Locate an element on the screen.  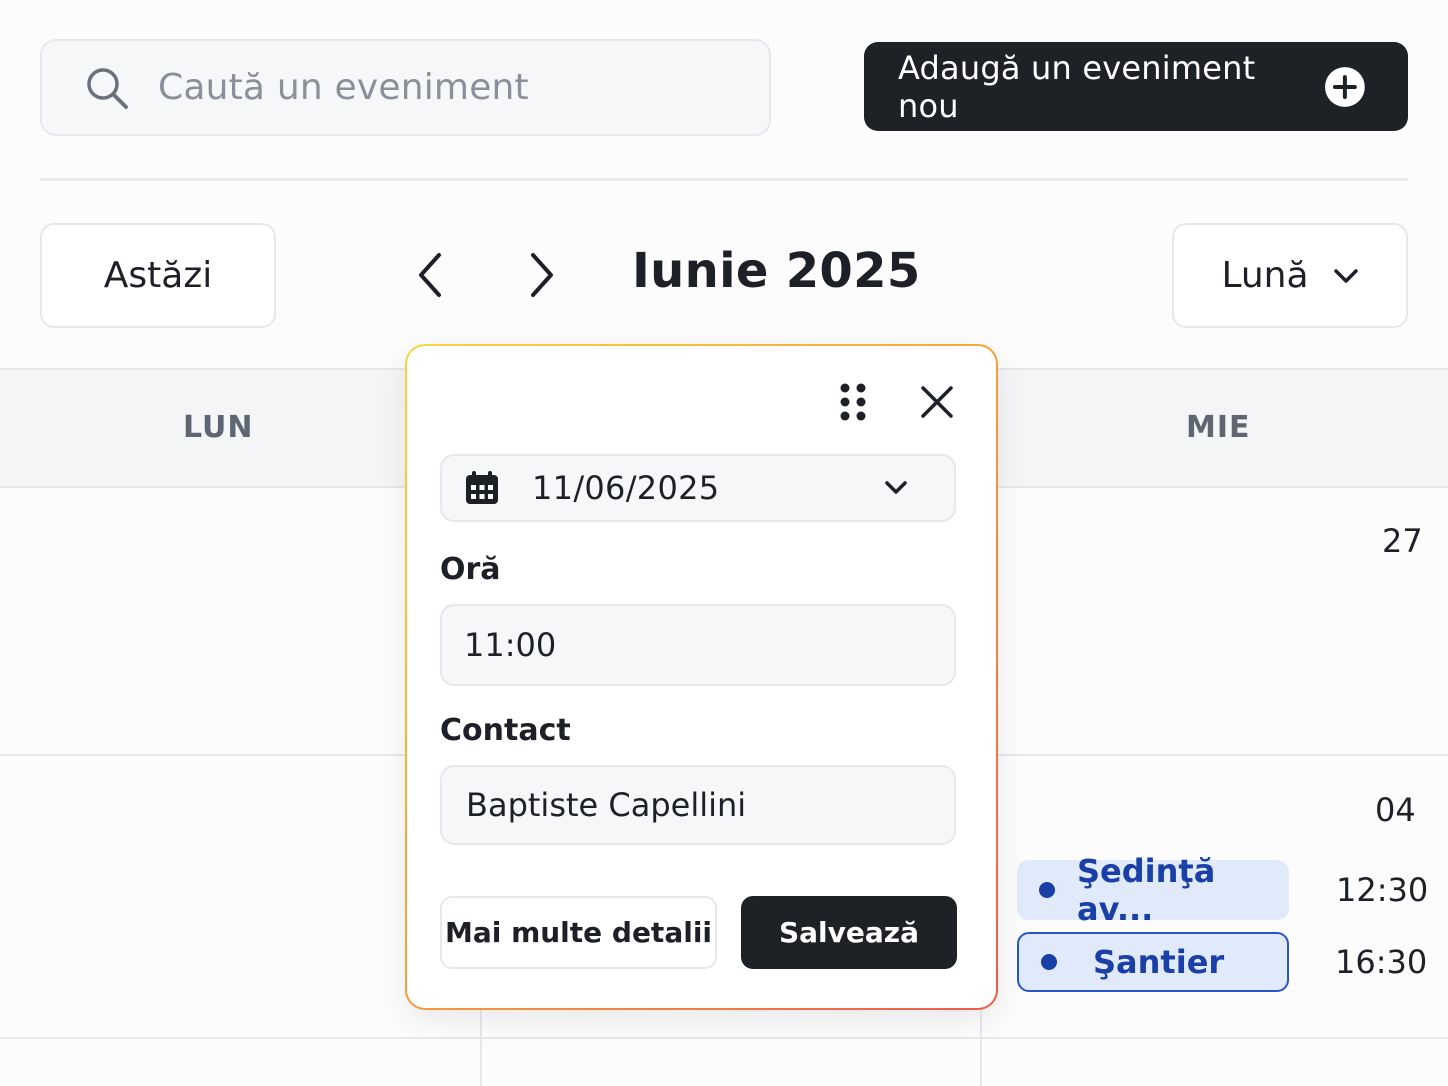
event-title: Şantier is located at coordinates (1159, 962).